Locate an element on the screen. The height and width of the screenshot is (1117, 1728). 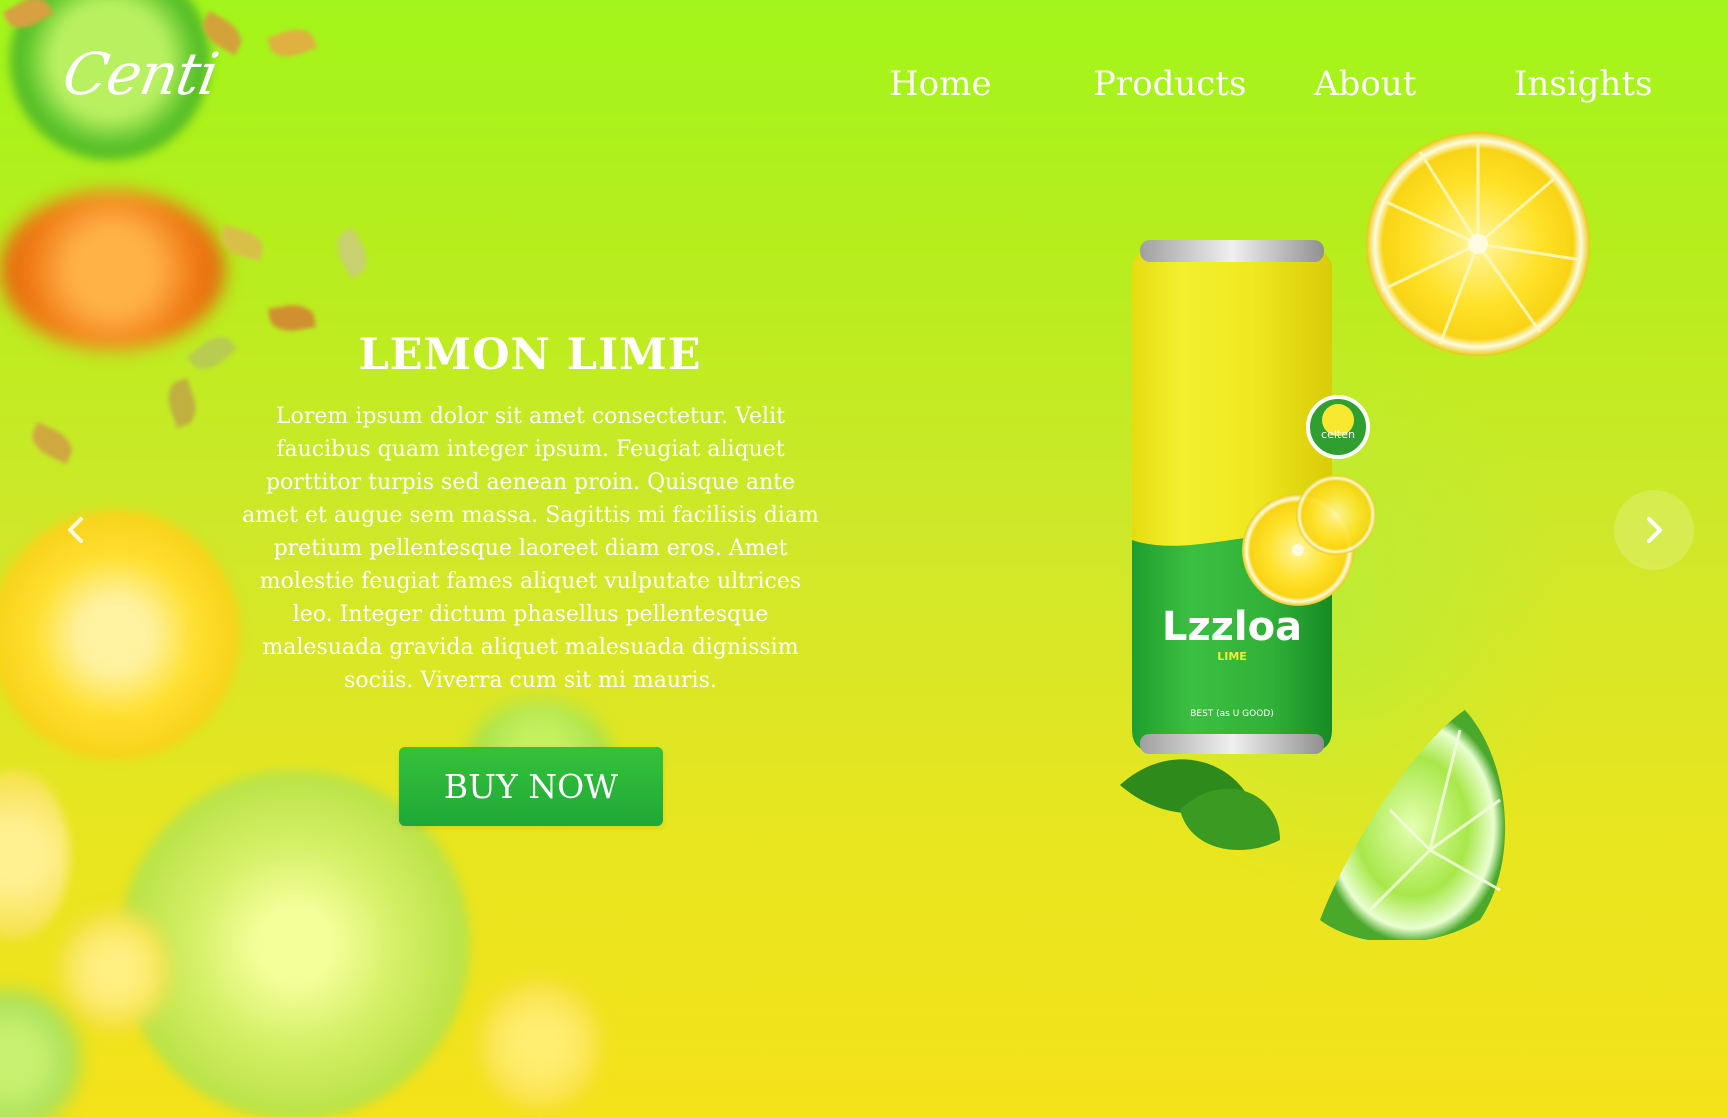
lemon-whole-bottom-decoration is located at coordinates (540, 1045).